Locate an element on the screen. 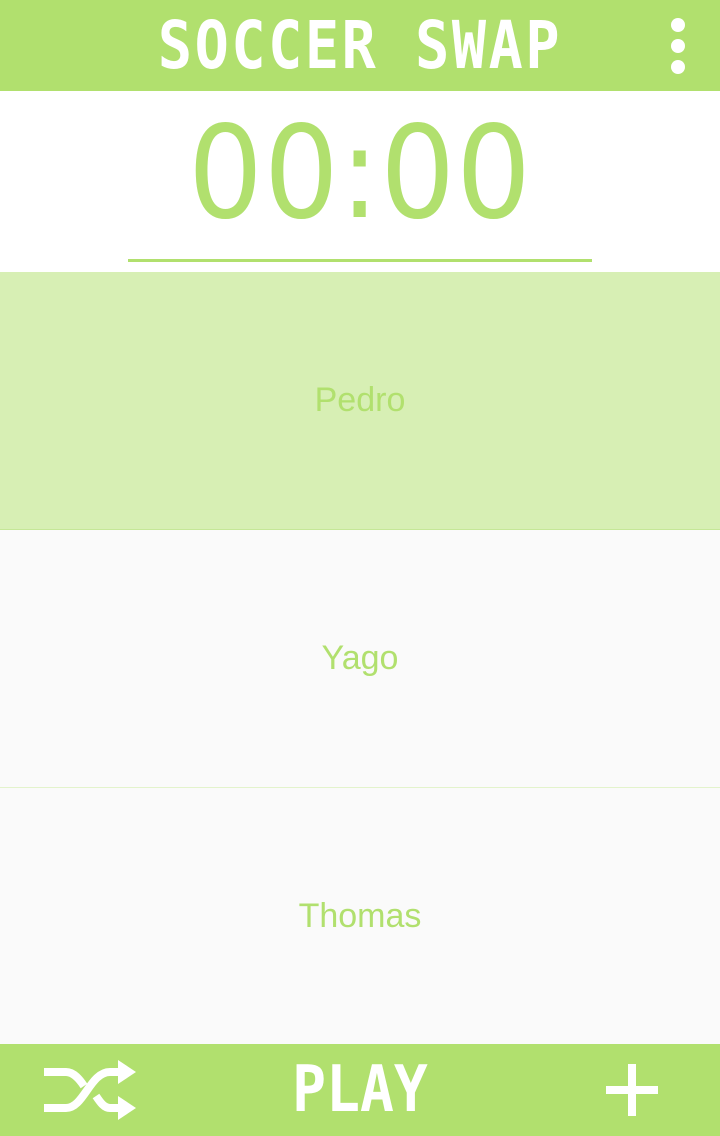 The width and height of the screenshot is (720, 1136). overflow-menu-button is located at coordinates (678, 46).